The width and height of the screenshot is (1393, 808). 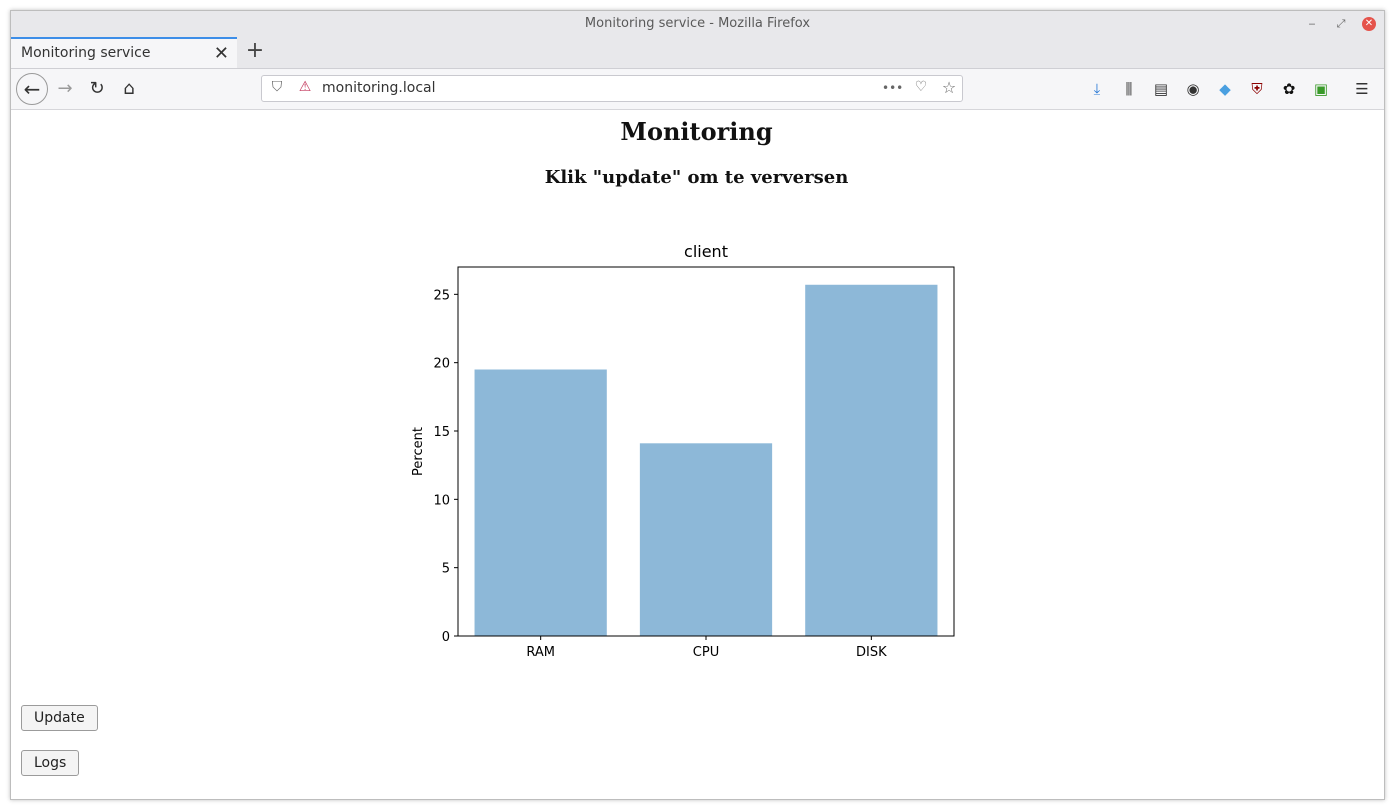 I want to click on new-tab-button: +, so click(x=255, y=50).